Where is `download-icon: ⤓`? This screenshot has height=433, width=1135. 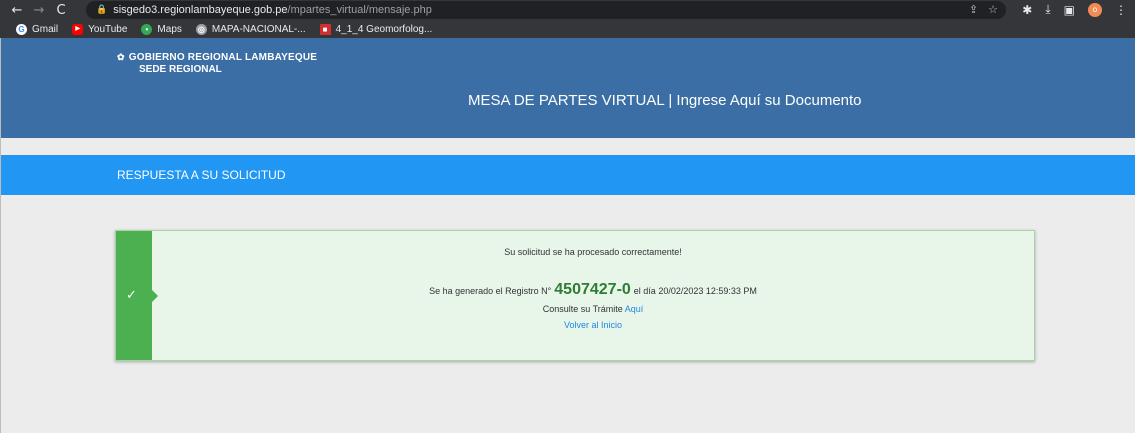 download-icon: ⤓ is located at coordinates (1047, 9).